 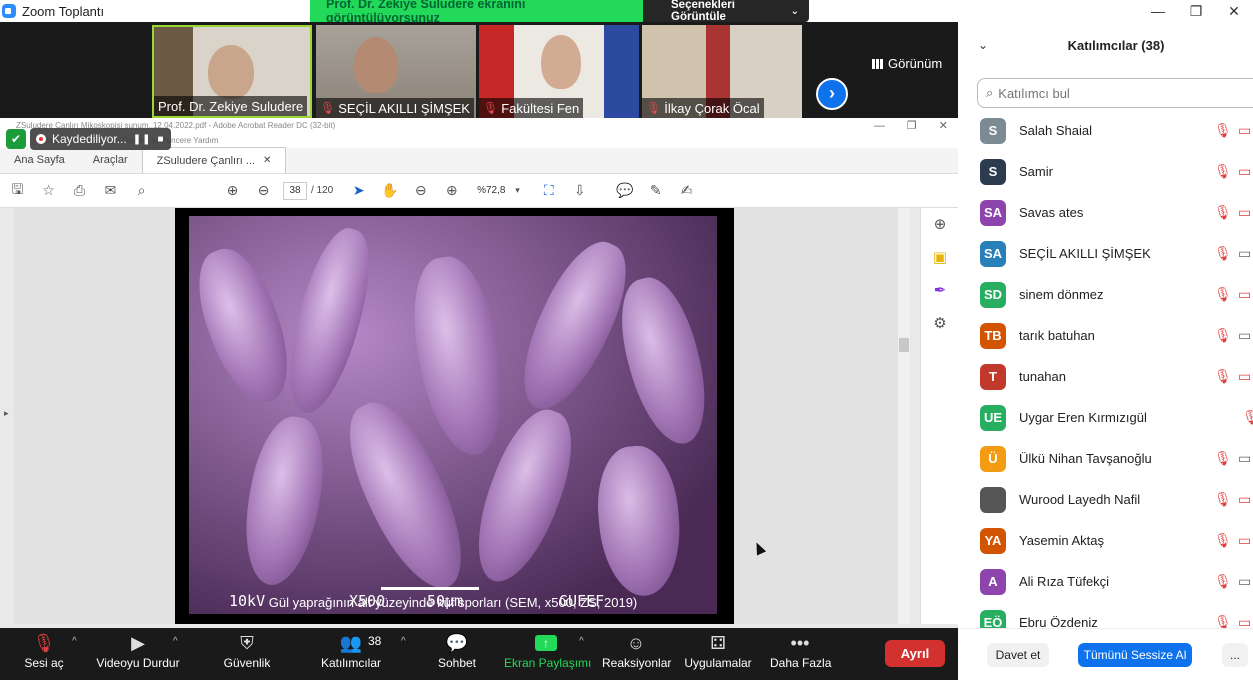 What do you see at coordinates (524, 190) in the screenshot?
I see `chevron-down-icon: ▾` at bounding box center [524, 190].